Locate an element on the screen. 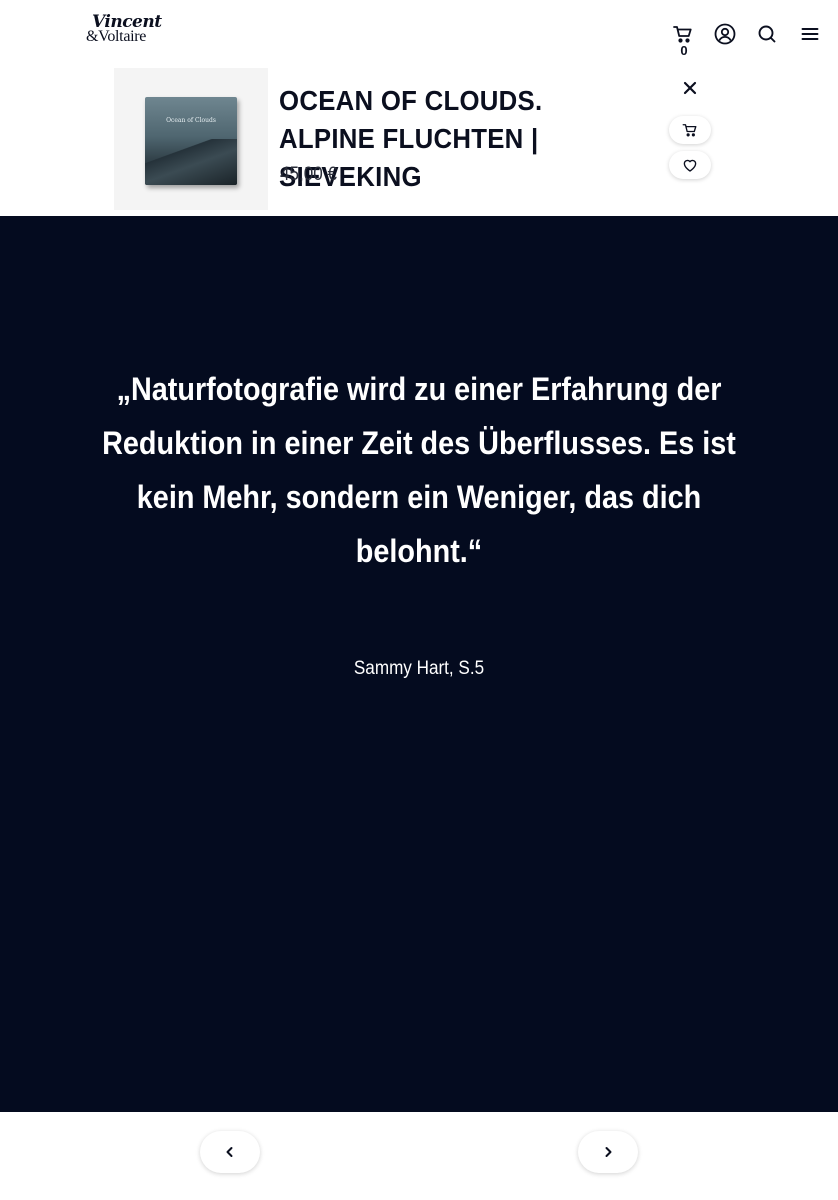 This screenshot has height=1200, width=838. book-cover-title: Ocean of Clouds is located at coordinates (191, 120).